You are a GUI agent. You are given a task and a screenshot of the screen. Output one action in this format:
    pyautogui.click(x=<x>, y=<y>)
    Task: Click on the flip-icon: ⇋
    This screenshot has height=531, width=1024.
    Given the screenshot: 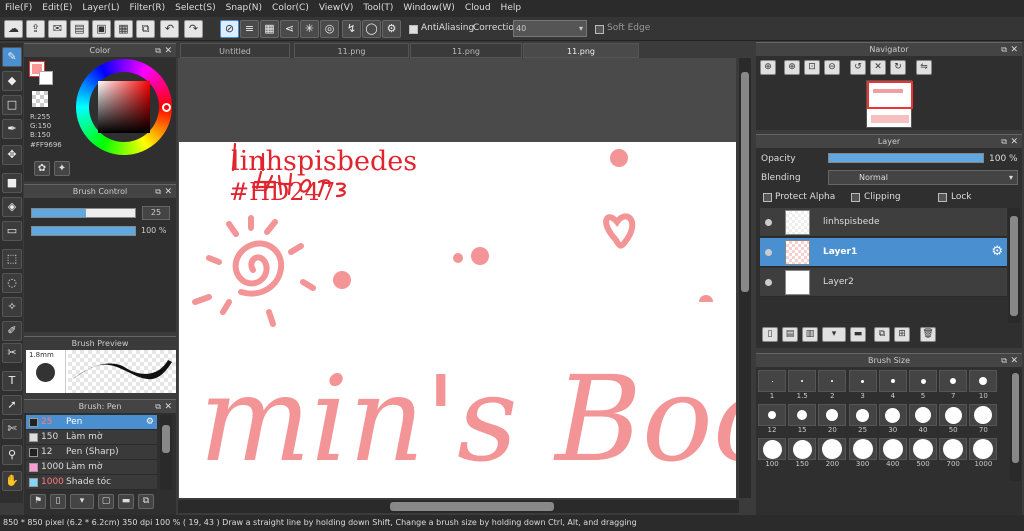 What is the action you would take?
    pyautogui.click(x=924, y=67)
    